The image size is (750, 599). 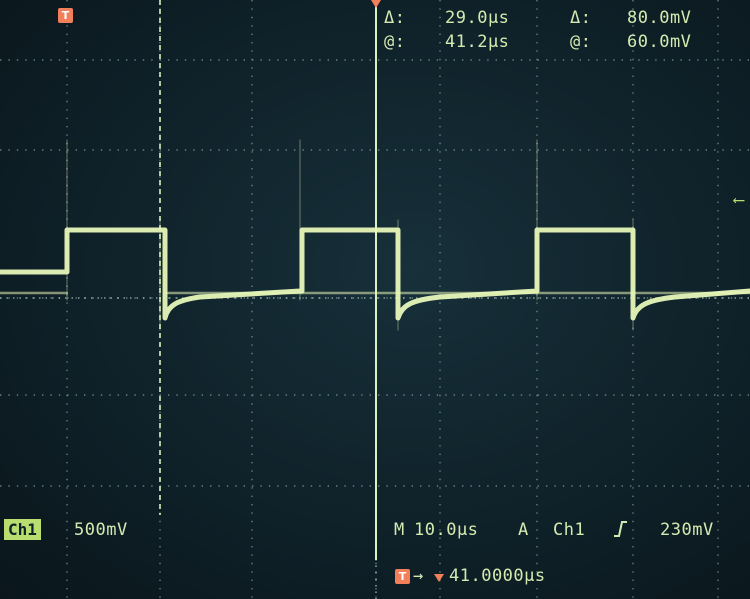 I want to click on trigger-marker: T, so click(x=65, y=15).